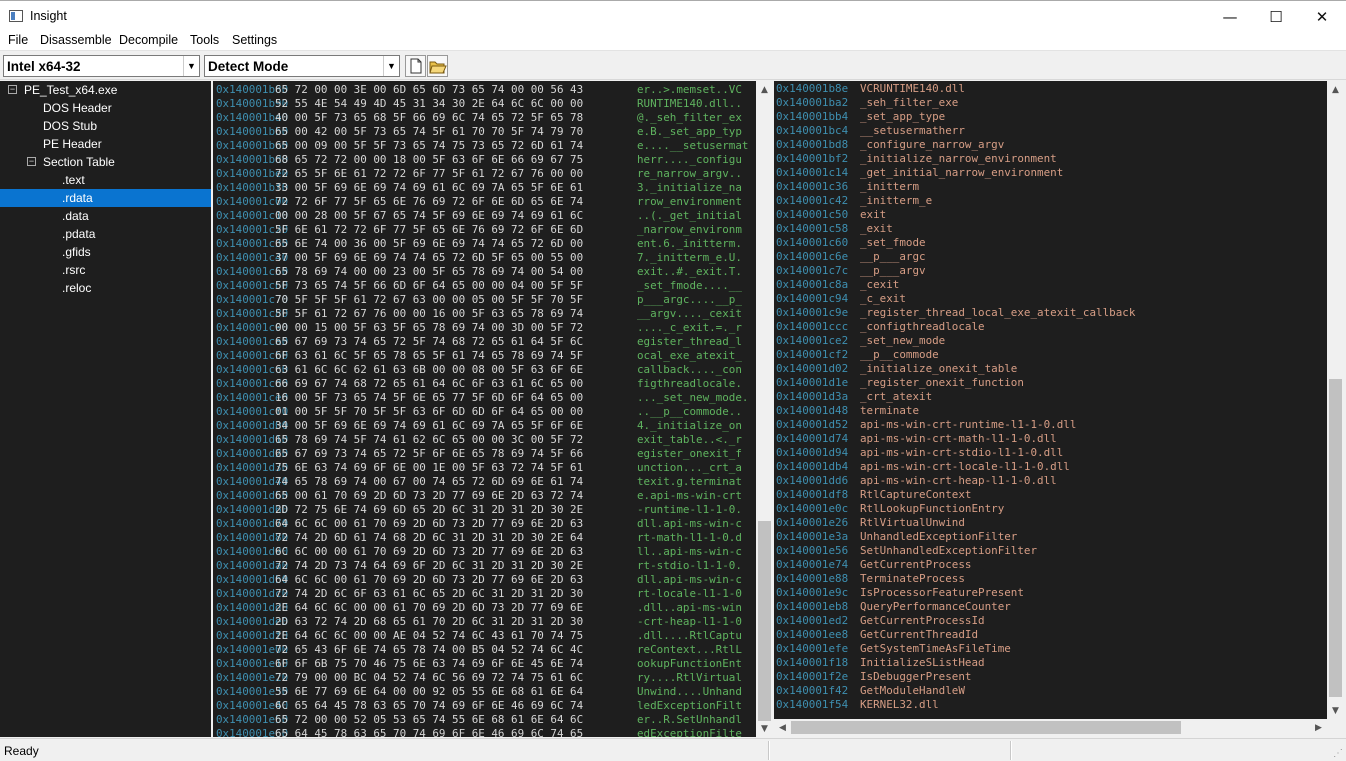 Image resolution: width=1346 pixels, height=761 pixels. Describe the element at coordinates (105, 252) in the screenshot. I see `tree-item-section-gfids: .gfids` at that location.